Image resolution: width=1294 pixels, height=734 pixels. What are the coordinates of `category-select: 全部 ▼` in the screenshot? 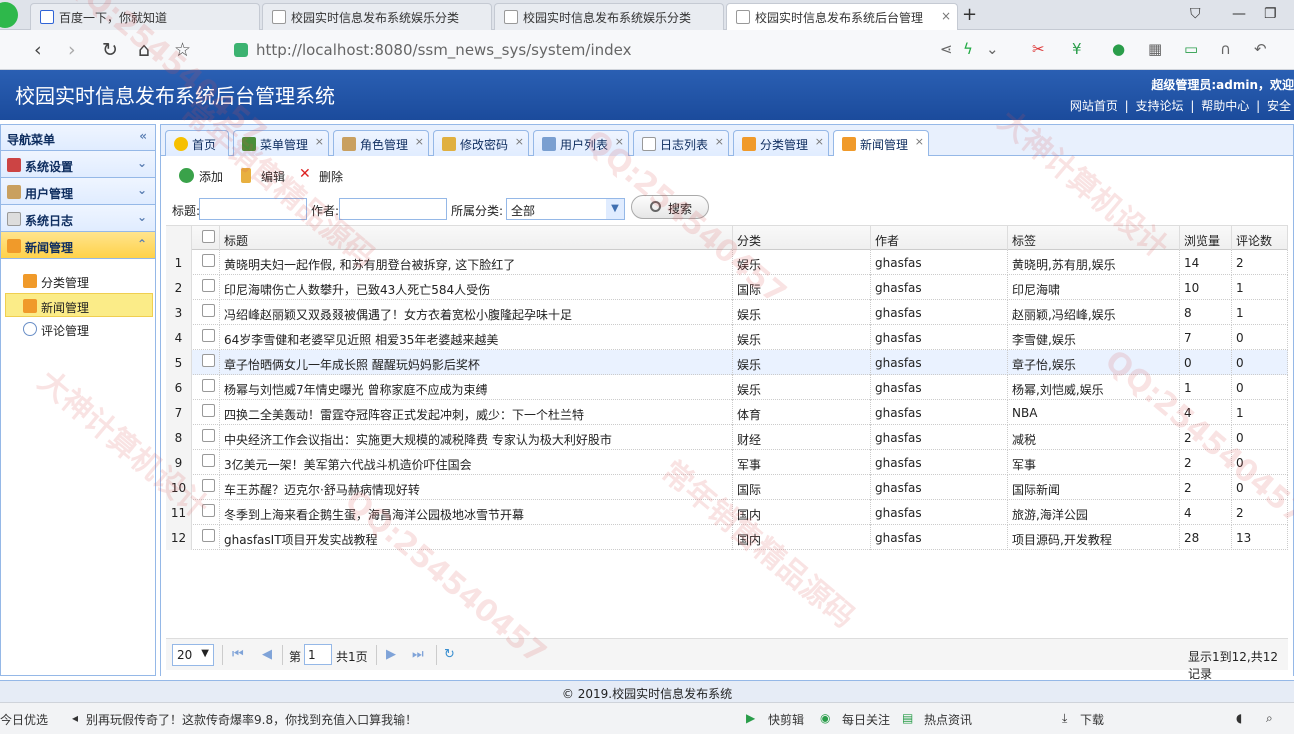 It's located at (565, 209).